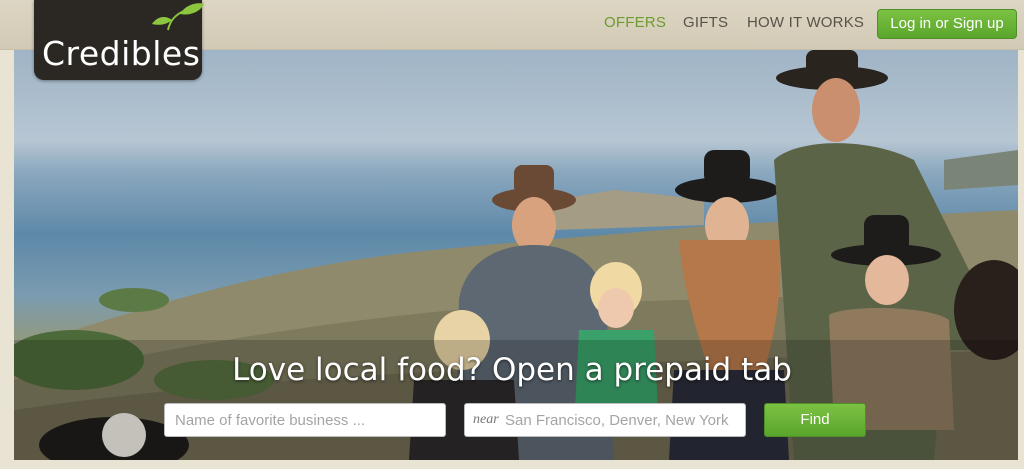 The image size is (1024, 469). Describe the element at coordinates (815, 420) in the screenshot. I see `find-button: Find` at that location.